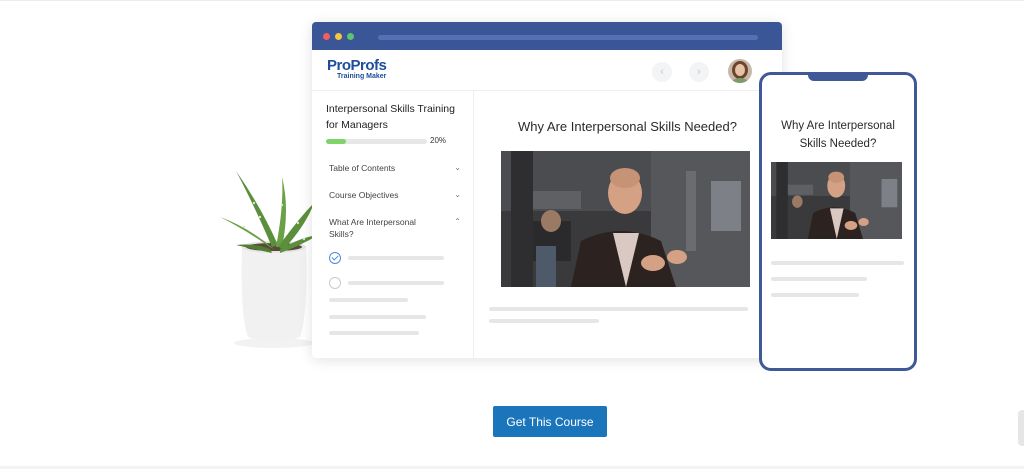 The width and height of the screenshot is (1024, 469). What do you see at coordinates (396, 195) in the screenshot?
I see `toc-item-course-objectives: Course Objectives ⌄` at bounding box center [396, 195].